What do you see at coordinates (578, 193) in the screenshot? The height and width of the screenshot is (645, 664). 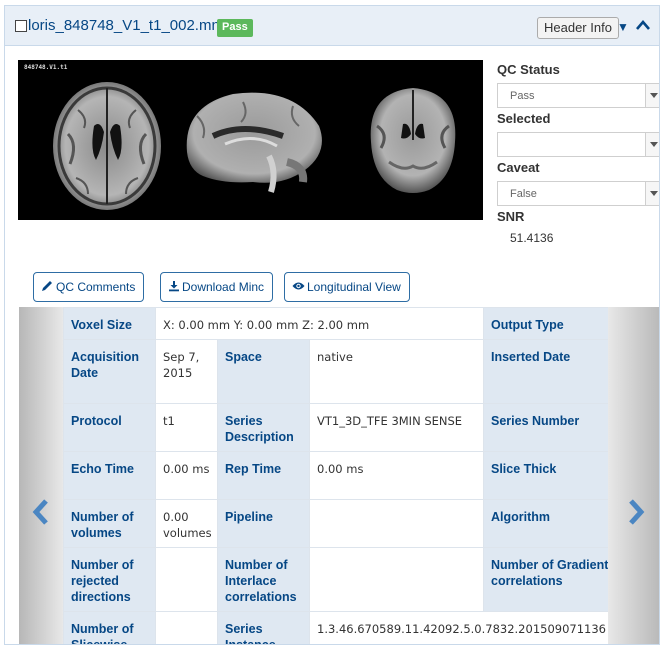 I see `caveat-select: False` at bounding box center [578, 193].